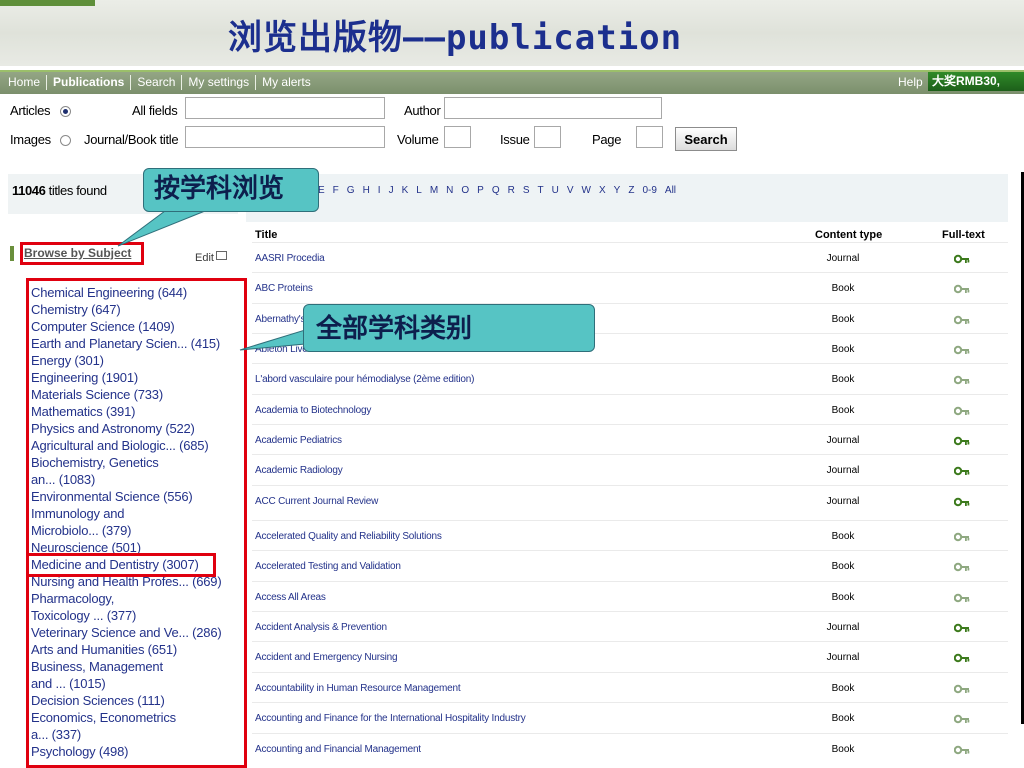  I want to click on browse-callout-pointer, so click(161, 228).